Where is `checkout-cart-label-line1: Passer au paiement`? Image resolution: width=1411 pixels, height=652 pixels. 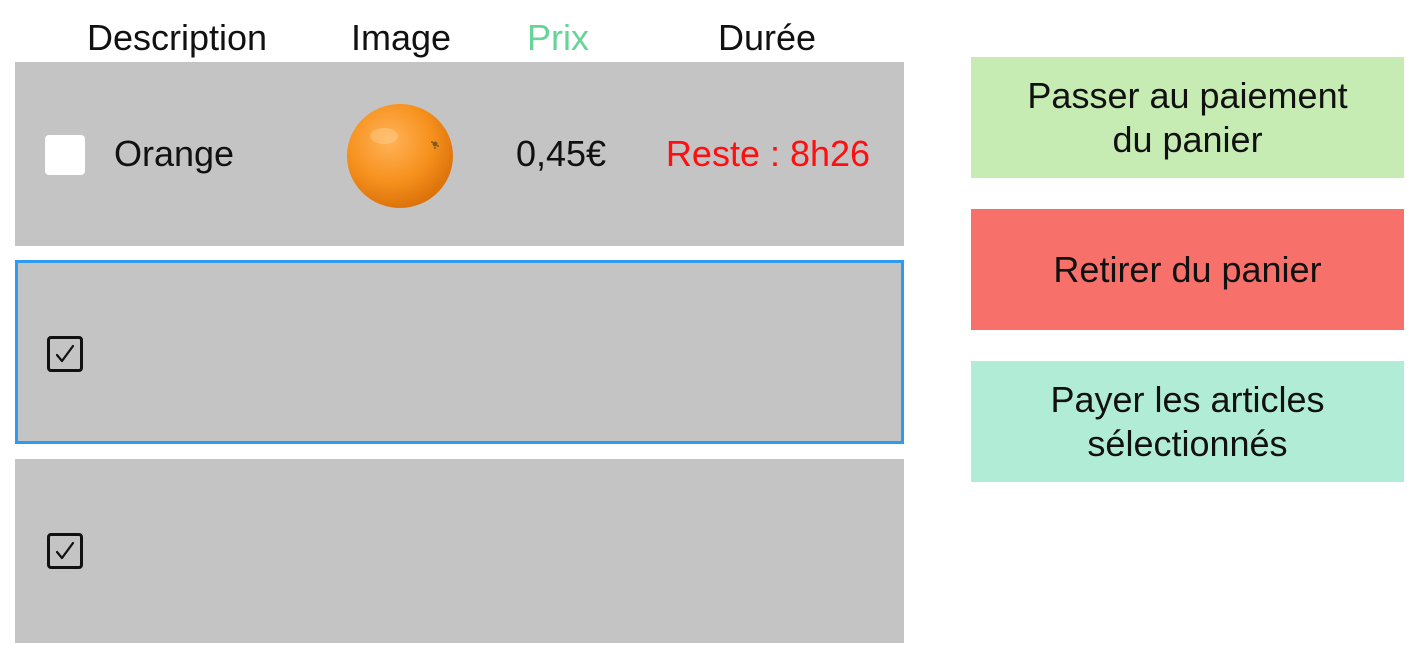 checkout-cart-label-line1: Passer au paiement is located at coordinates (1187, 95).